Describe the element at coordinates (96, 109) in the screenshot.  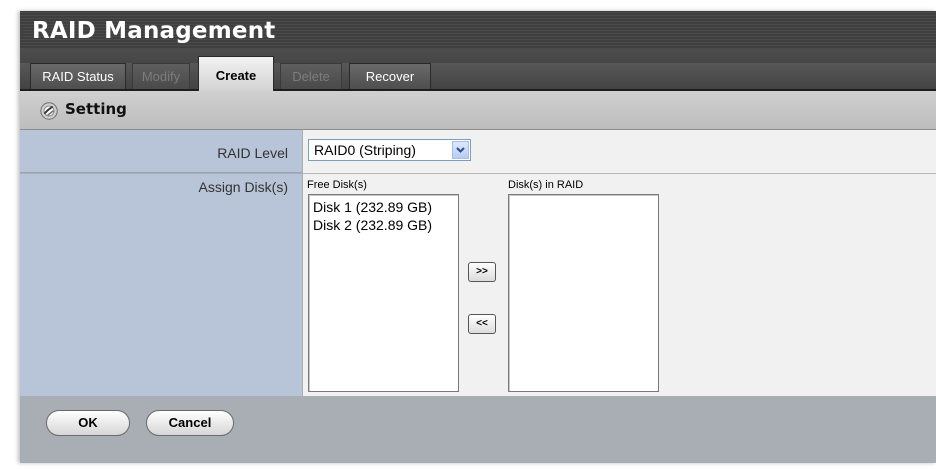
I see `section-title: Setting` at that location.